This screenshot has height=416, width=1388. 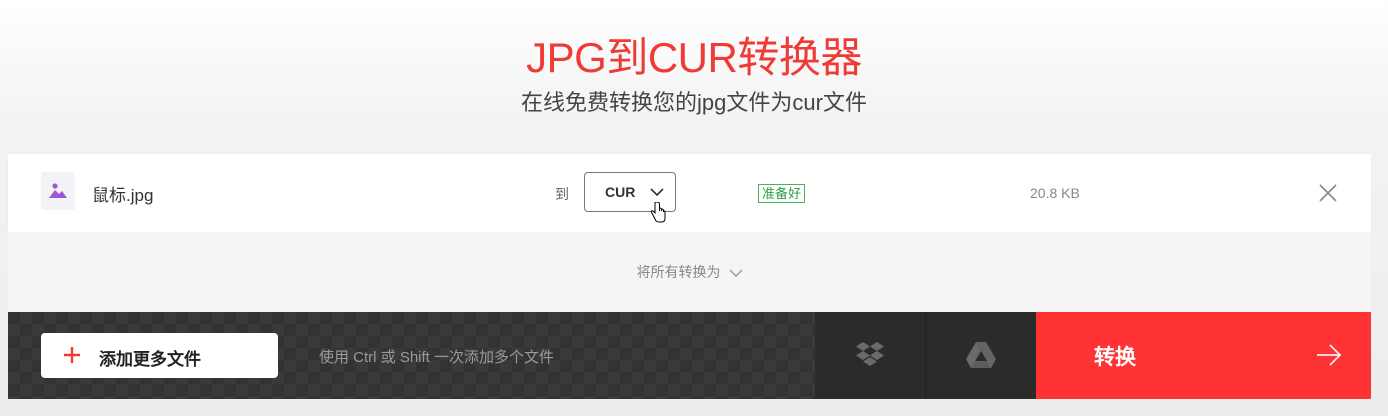 I want to click on format-value: CUR, so click(x=620, y=192).